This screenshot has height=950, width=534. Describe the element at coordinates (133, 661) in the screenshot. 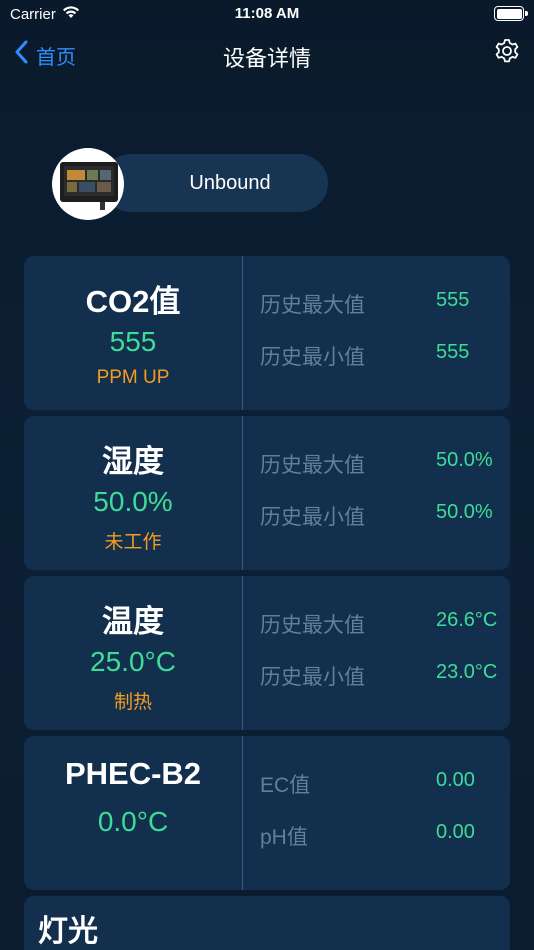

I see `sensor-value: 25.0°C` at that location.